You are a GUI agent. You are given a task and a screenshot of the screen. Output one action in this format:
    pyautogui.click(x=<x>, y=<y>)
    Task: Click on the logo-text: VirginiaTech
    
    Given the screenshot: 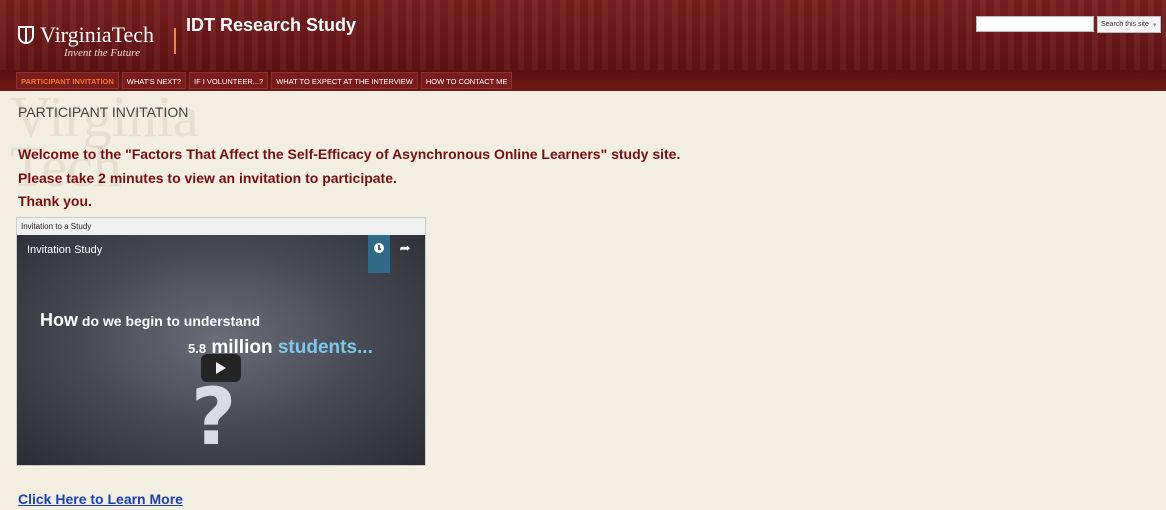 What is the action you would take?
    pyautogui.click(x=97, y=34)
    